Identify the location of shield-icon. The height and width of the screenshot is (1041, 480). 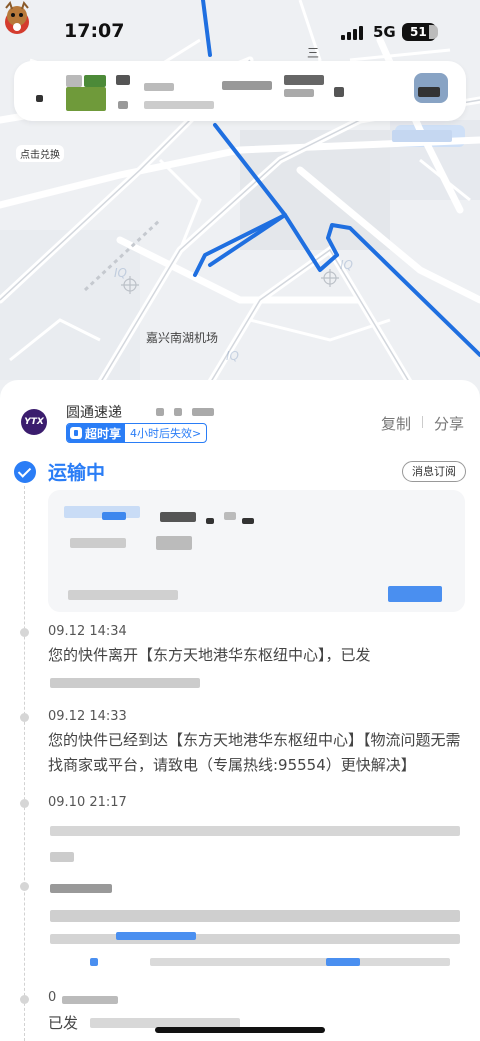
(76, 433).